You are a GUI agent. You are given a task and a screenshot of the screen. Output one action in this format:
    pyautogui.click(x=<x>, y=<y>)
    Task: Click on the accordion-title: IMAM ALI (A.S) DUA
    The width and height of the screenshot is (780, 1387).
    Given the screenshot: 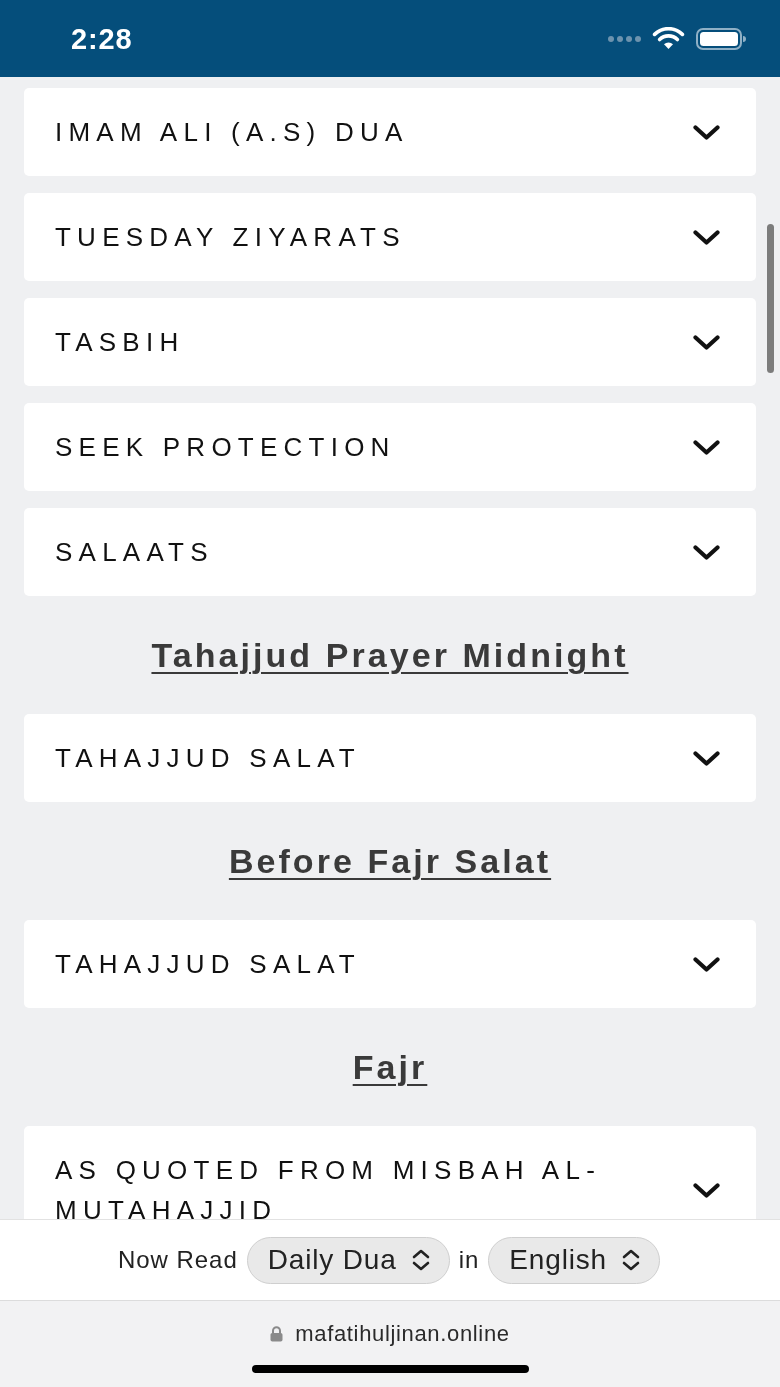 What is the action you would take?
    pyautogui.click(x=232, y=132)
    